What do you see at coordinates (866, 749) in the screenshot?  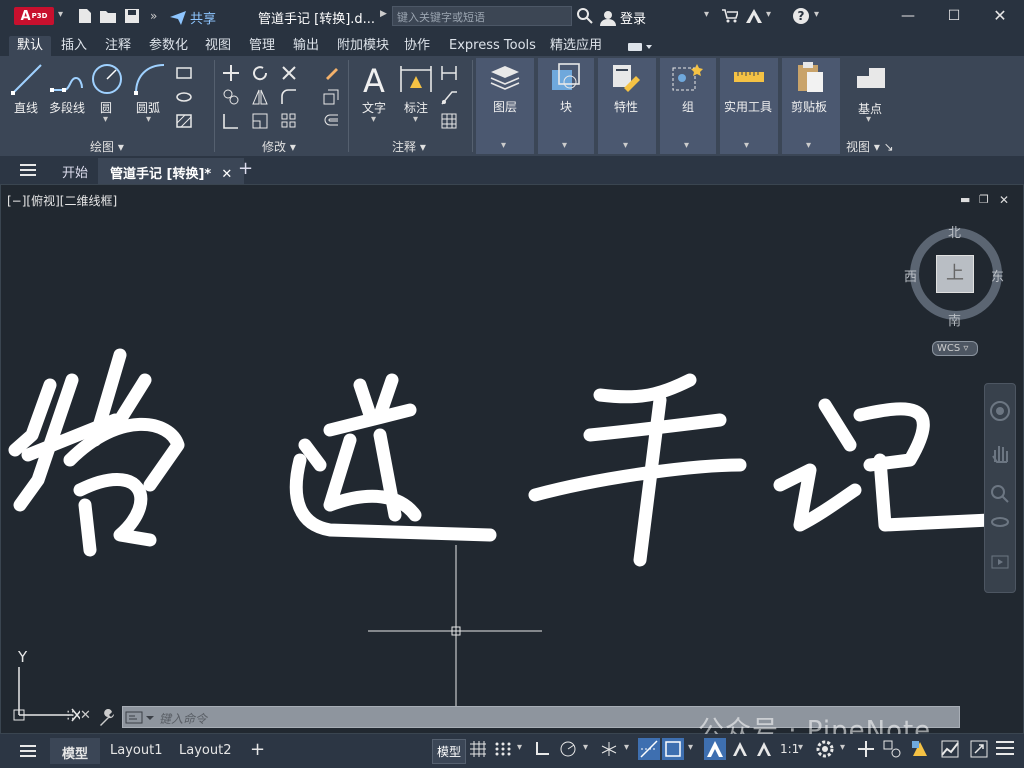 I see `annotation-monitor-icon` at bounding box center [866, 749].